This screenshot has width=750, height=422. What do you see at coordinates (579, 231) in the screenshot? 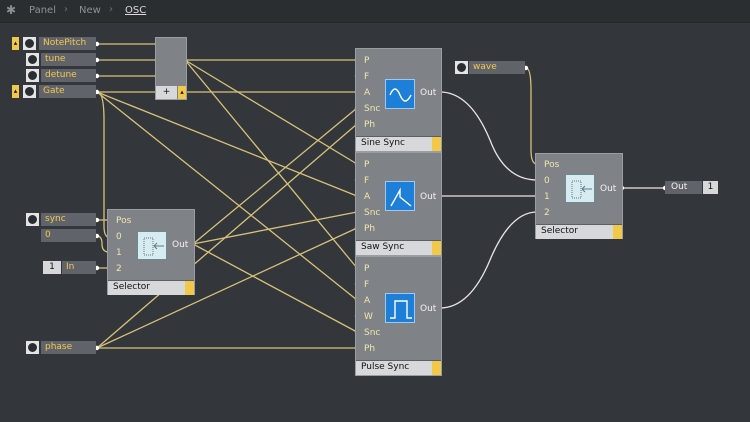
I see `selector-main-title: Selector` at bounding box center [579, 231].